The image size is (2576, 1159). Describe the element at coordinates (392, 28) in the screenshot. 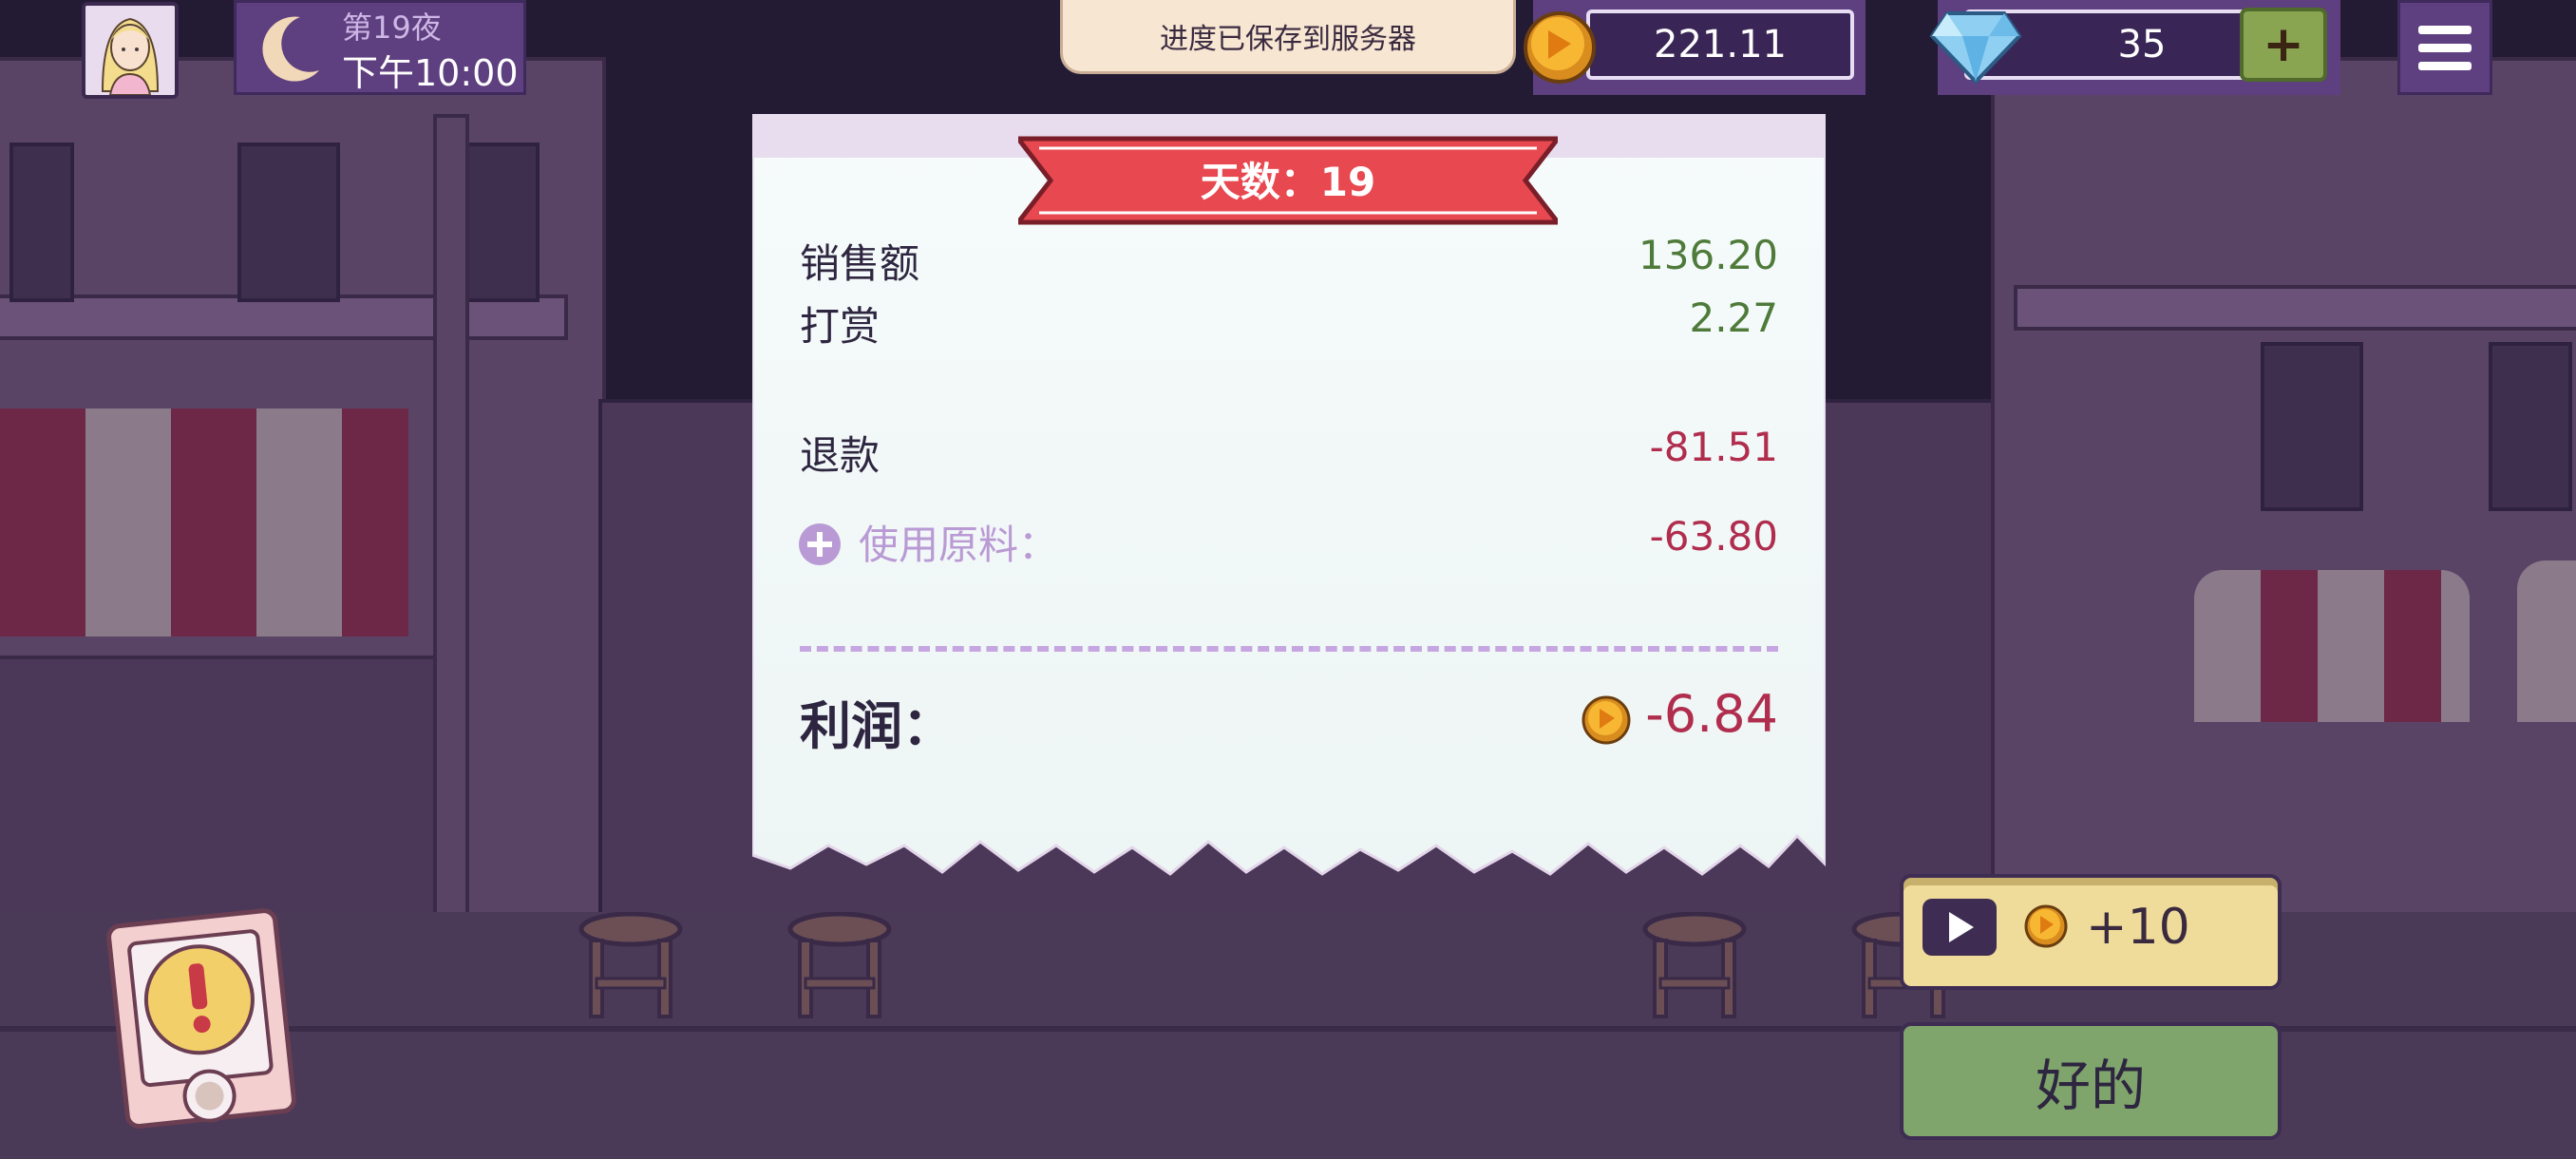

I see `night-counter: 第19夜` at that location.